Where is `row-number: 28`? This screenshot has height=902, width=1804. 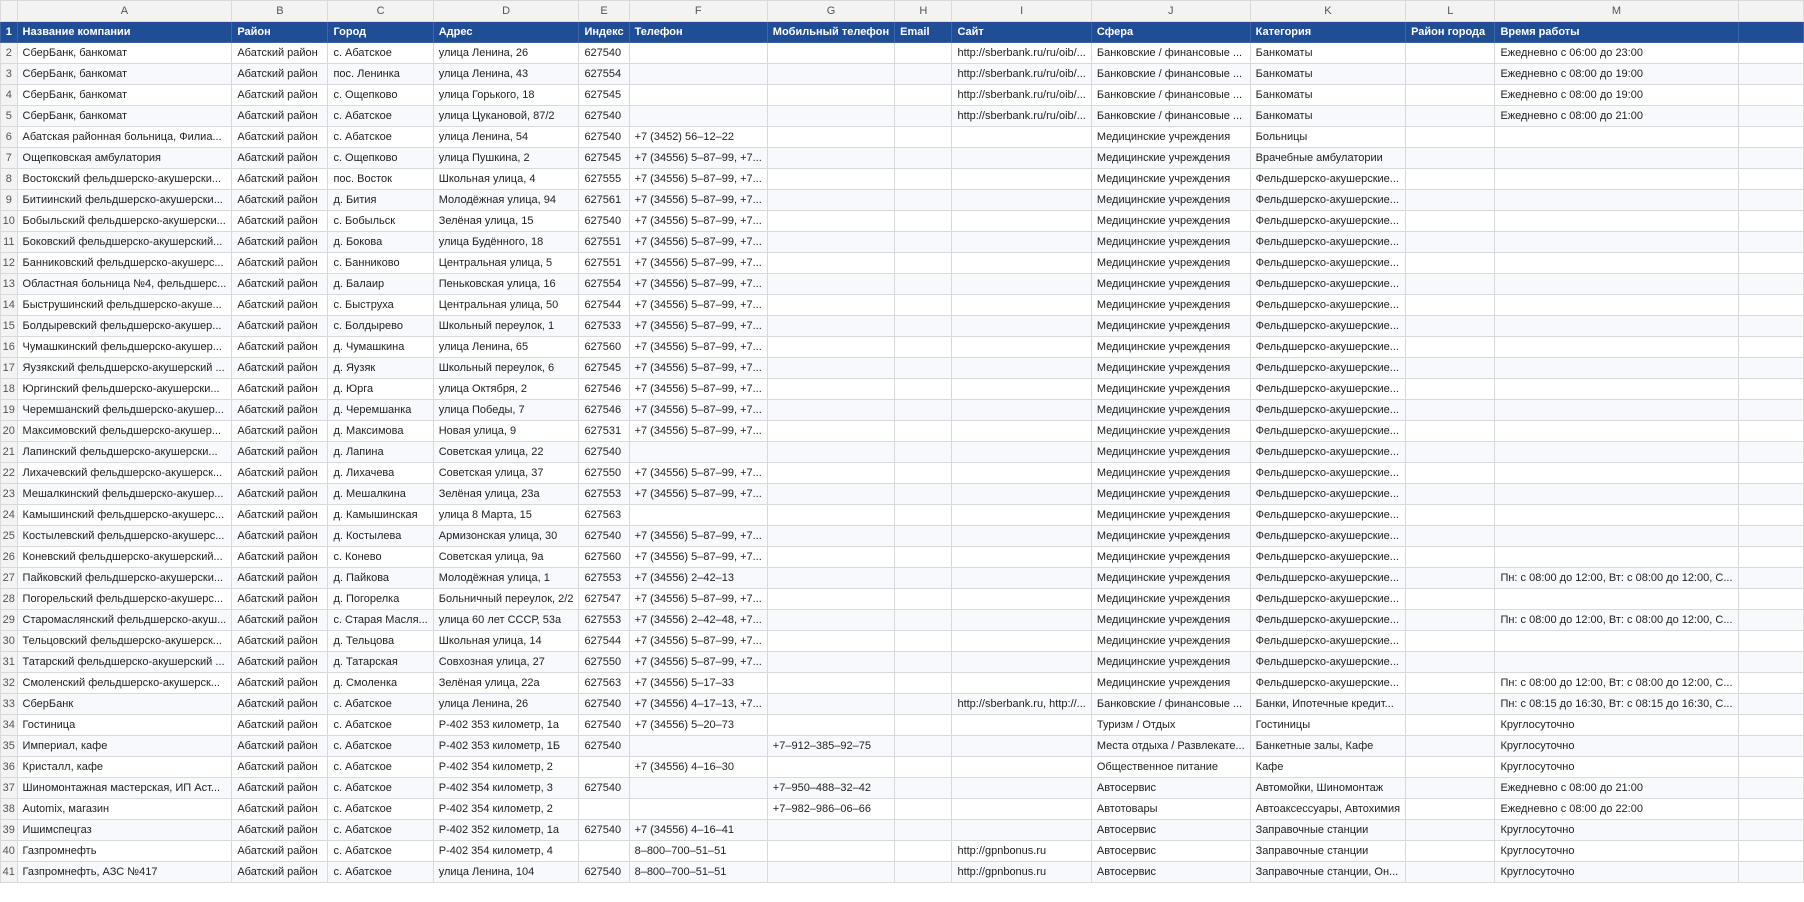 row-number: 28 is located at coordinates (9, 599).